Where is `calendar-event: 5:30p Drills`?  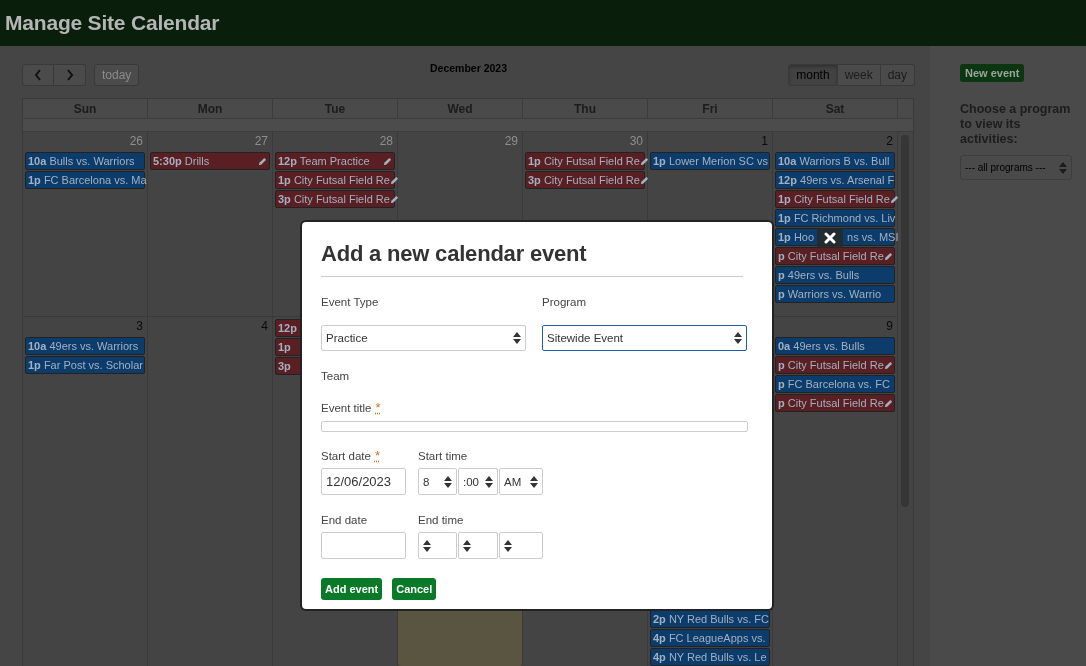
calendar-event: 5:30p Drills is located at coordinates (210, 161).